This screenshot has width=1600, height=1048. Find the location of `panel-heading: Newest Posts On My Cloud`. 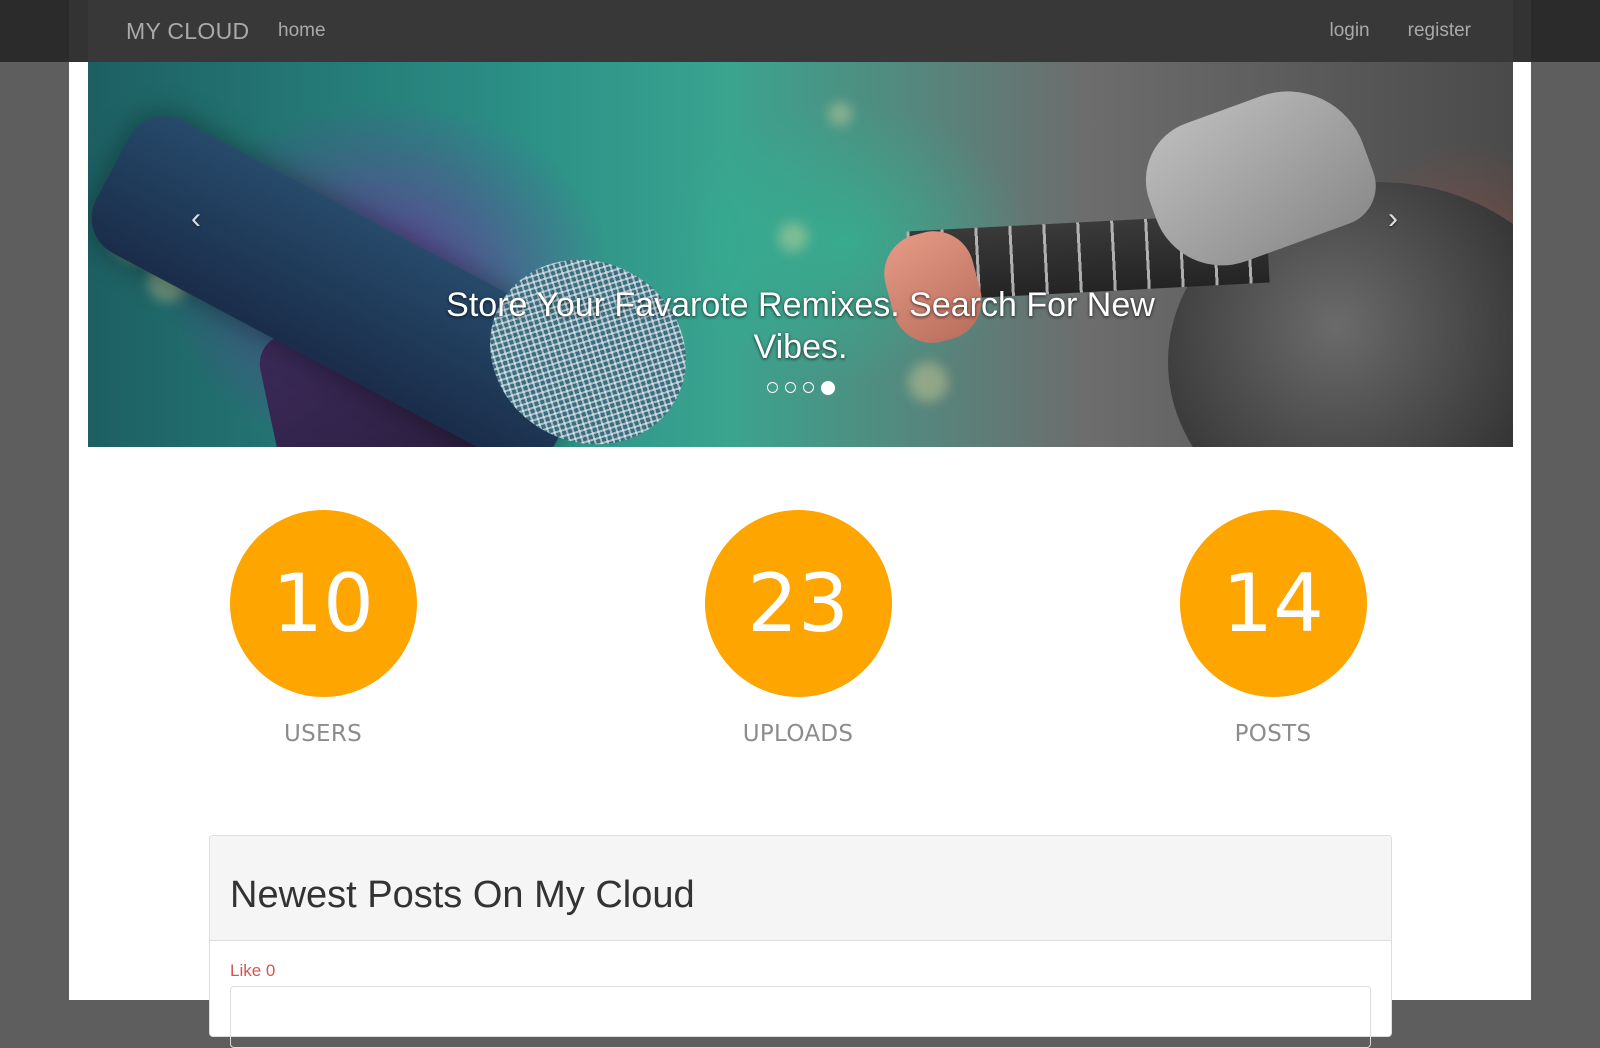

panel-heading: Newest Posts On My Cloud is located at coordinates (800, 888).